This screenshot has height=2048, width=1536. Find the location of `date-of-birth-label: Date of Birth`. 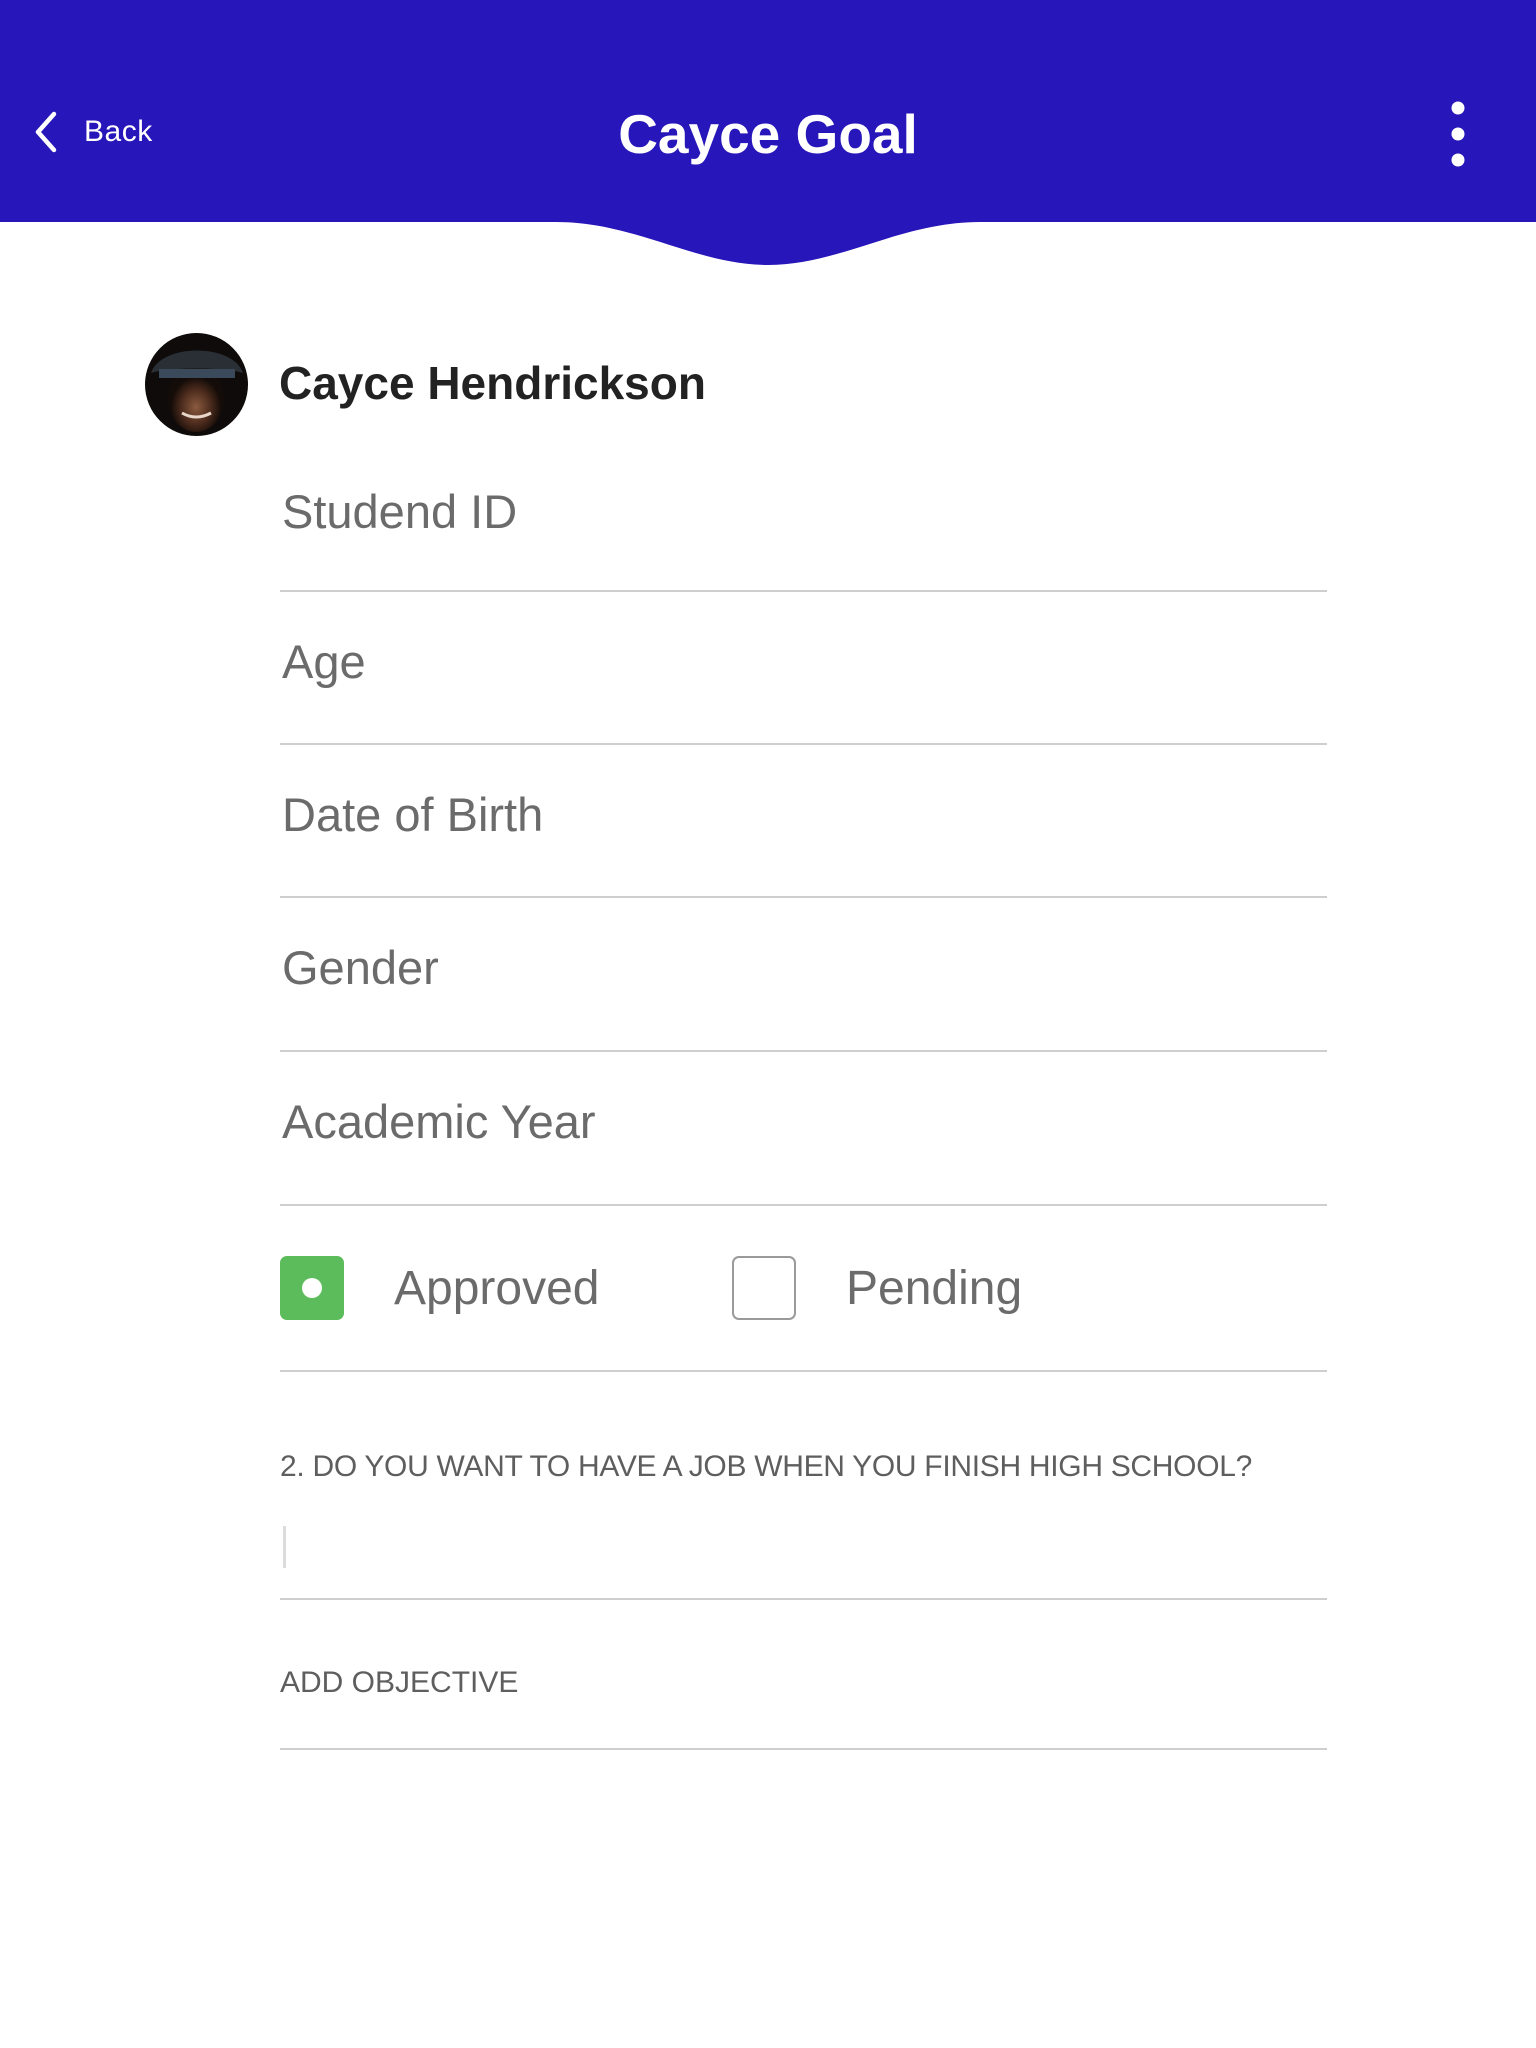

date-of-birth-label: Date of Birth is located at coordinates (413, 814).